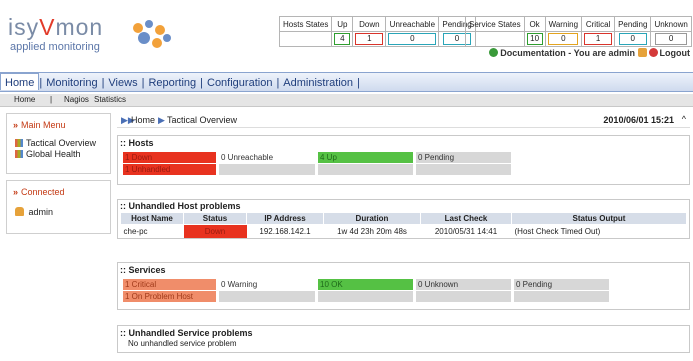 The width and height of the screenshot is (693, 361). I want to click on cell-status: Down, so click(215, 231).